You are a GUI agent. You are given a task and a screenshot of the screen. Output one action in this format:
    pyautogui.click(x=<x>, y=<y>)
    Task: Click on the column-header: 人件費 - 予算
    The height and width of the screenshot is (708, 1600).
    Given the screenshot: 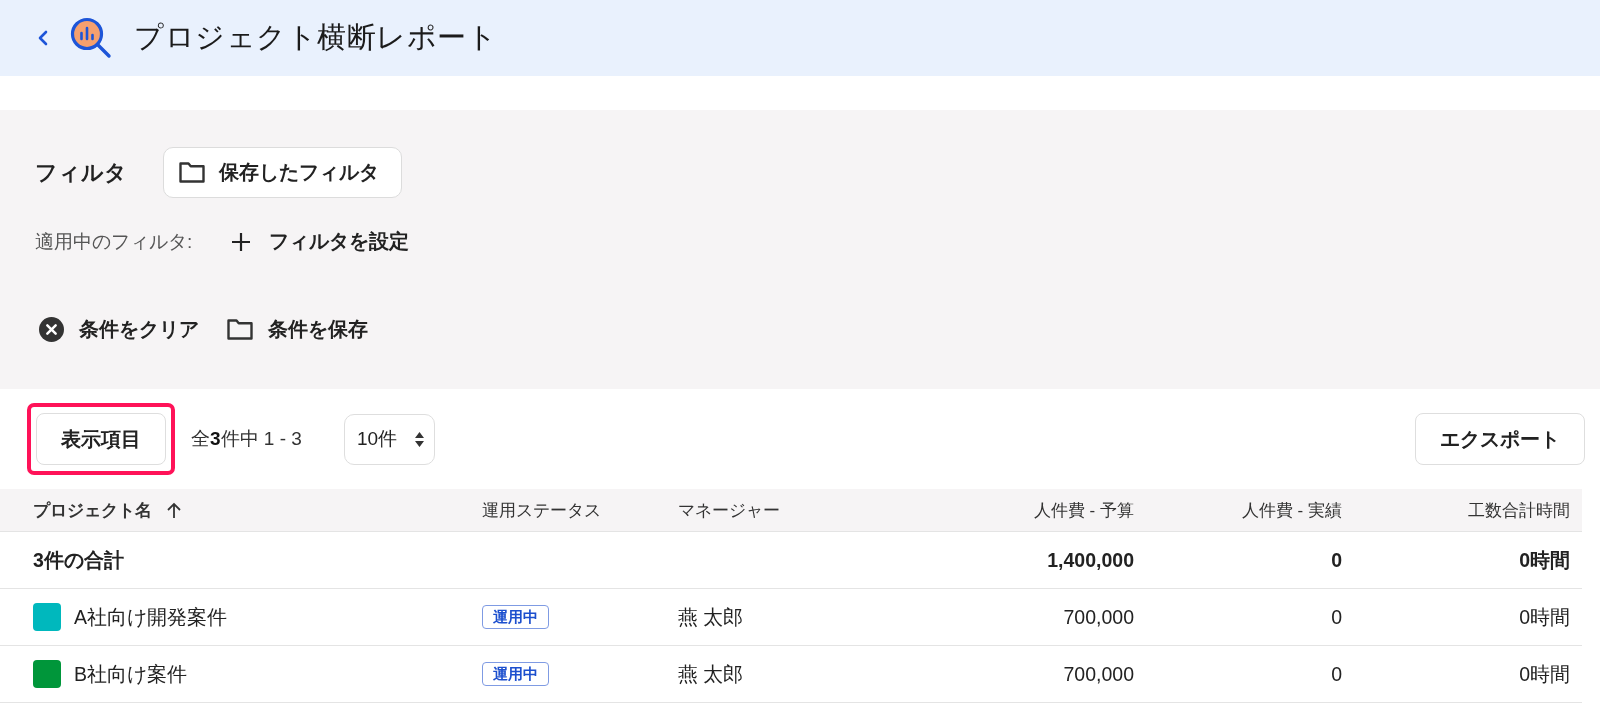 What is the action you would take?
    pyautogui.click(x=1083, y=510)
    